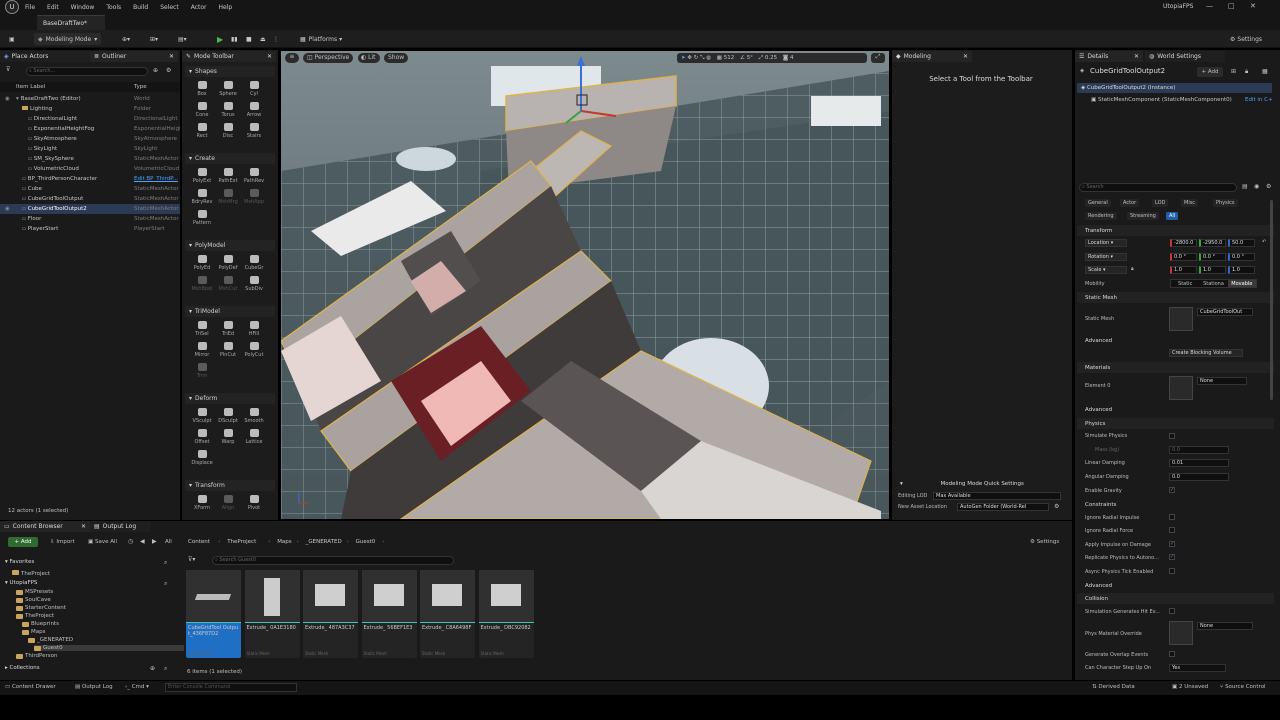 This screenshot has width=1280, height=720. What do you see at coordinates (1185, 56) in the screenshot?
I see `tab-world-settings: ◍ World Settings` at bounding box center [1185, 56].